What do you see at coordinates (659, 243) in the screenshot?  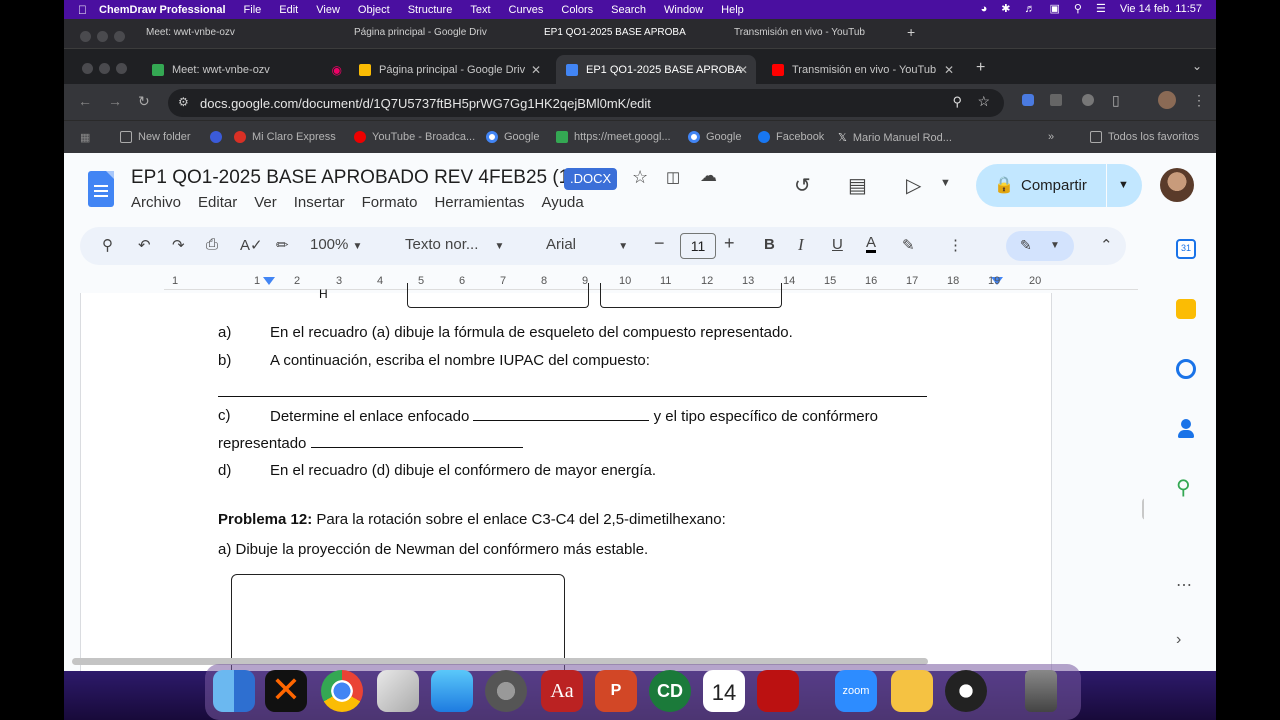 I see `decrease-font-icon: −` at bounding box center [659, 243].